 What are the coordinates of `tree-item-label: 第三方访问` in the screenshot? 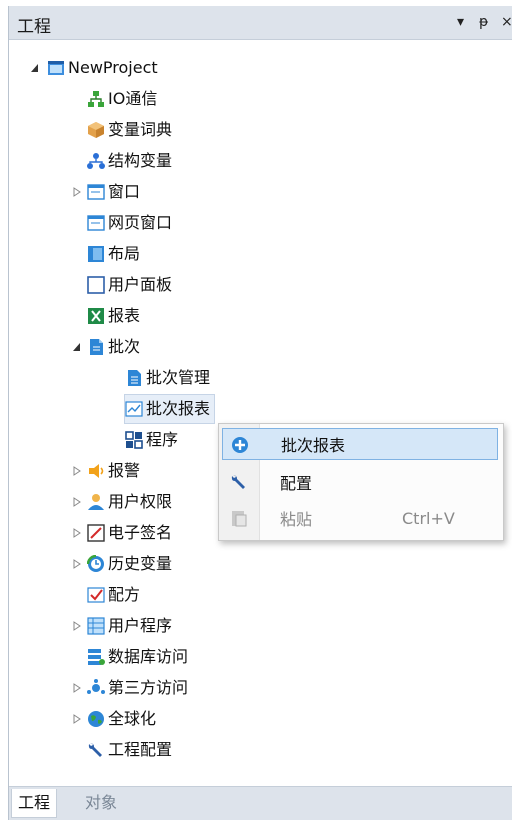 It's located at (148, 687).